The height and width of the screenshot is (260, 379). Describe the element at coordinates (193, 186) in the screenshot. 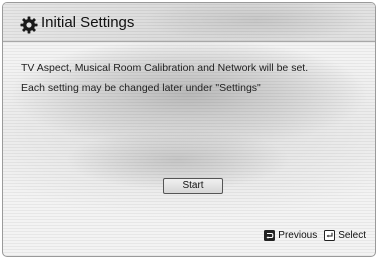

I see `start-button: Start` at that location.